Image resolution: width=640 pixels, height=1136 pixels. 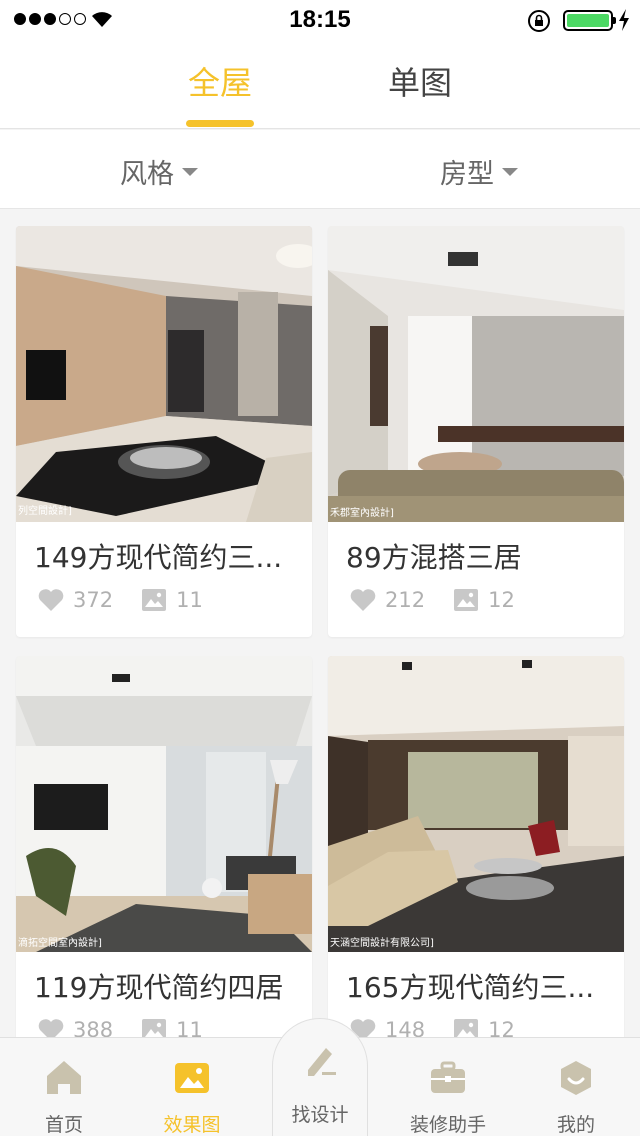 I want to click on images-stat: 11, so click(x=172, y=600).